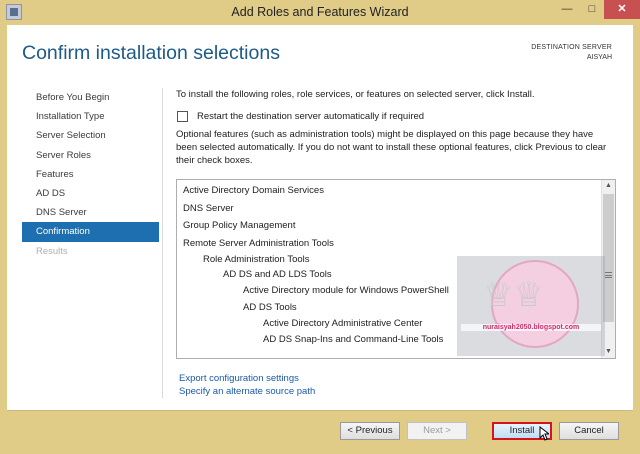  What do you see at coordinates (256, 259) in the screenshot?
I see `list-item: Role Administration Tools` at bounding box center [256, 259].